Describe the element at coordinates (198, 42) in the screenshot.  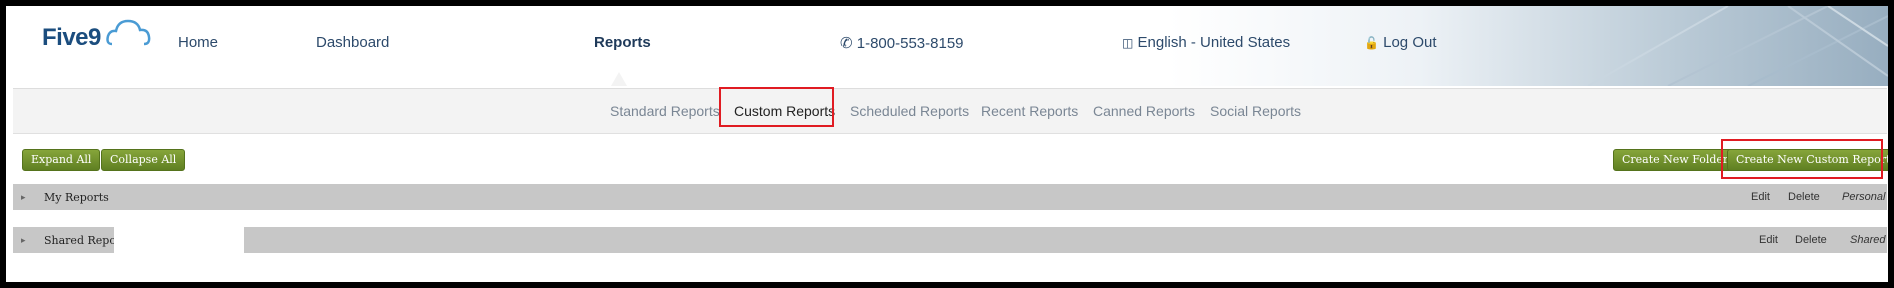
I see `nav-home: Home` at that location.